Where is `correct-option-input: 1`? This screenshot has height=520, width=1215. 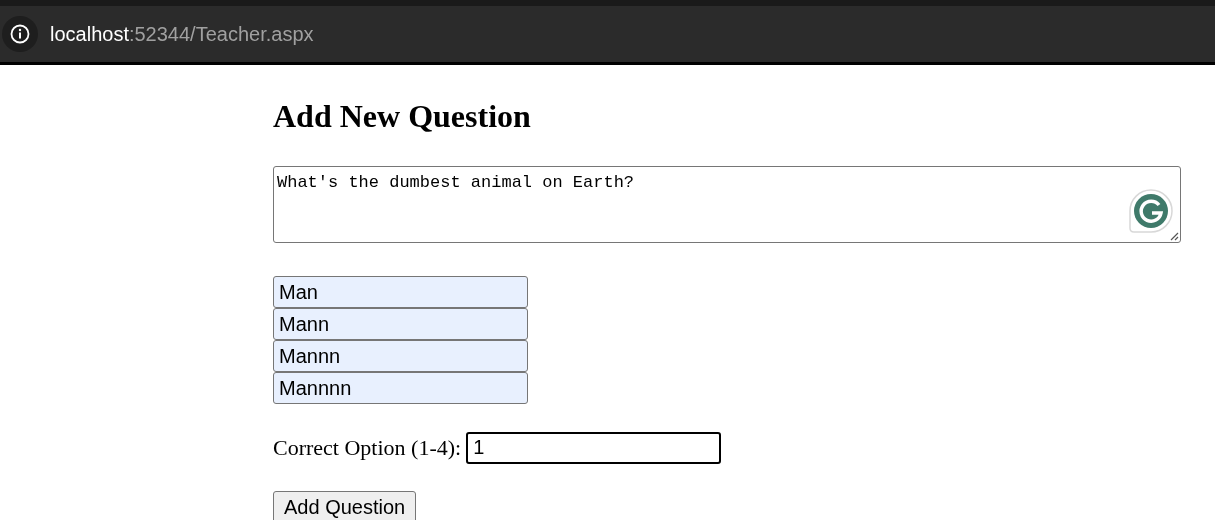 correct-option-input: 1 is located at coordinates (594, 447).